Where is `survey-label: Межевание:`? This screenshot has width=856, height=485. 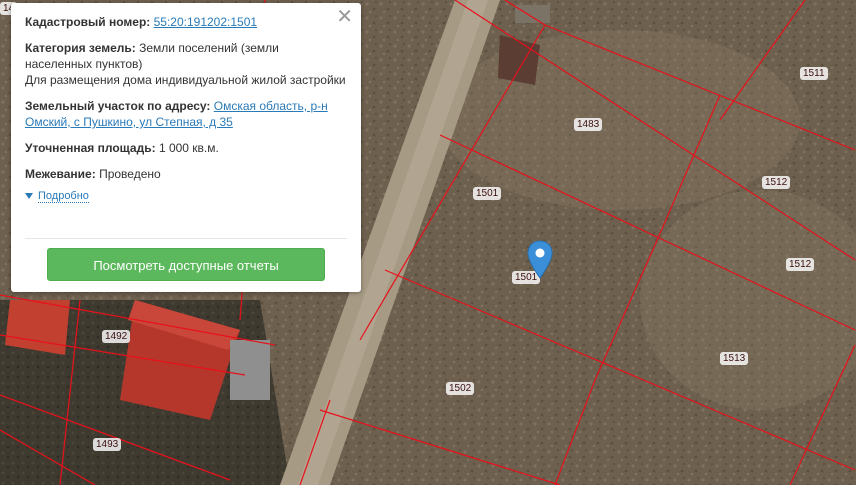 survey-label: Межевание: is located at coordinates (60, 174).